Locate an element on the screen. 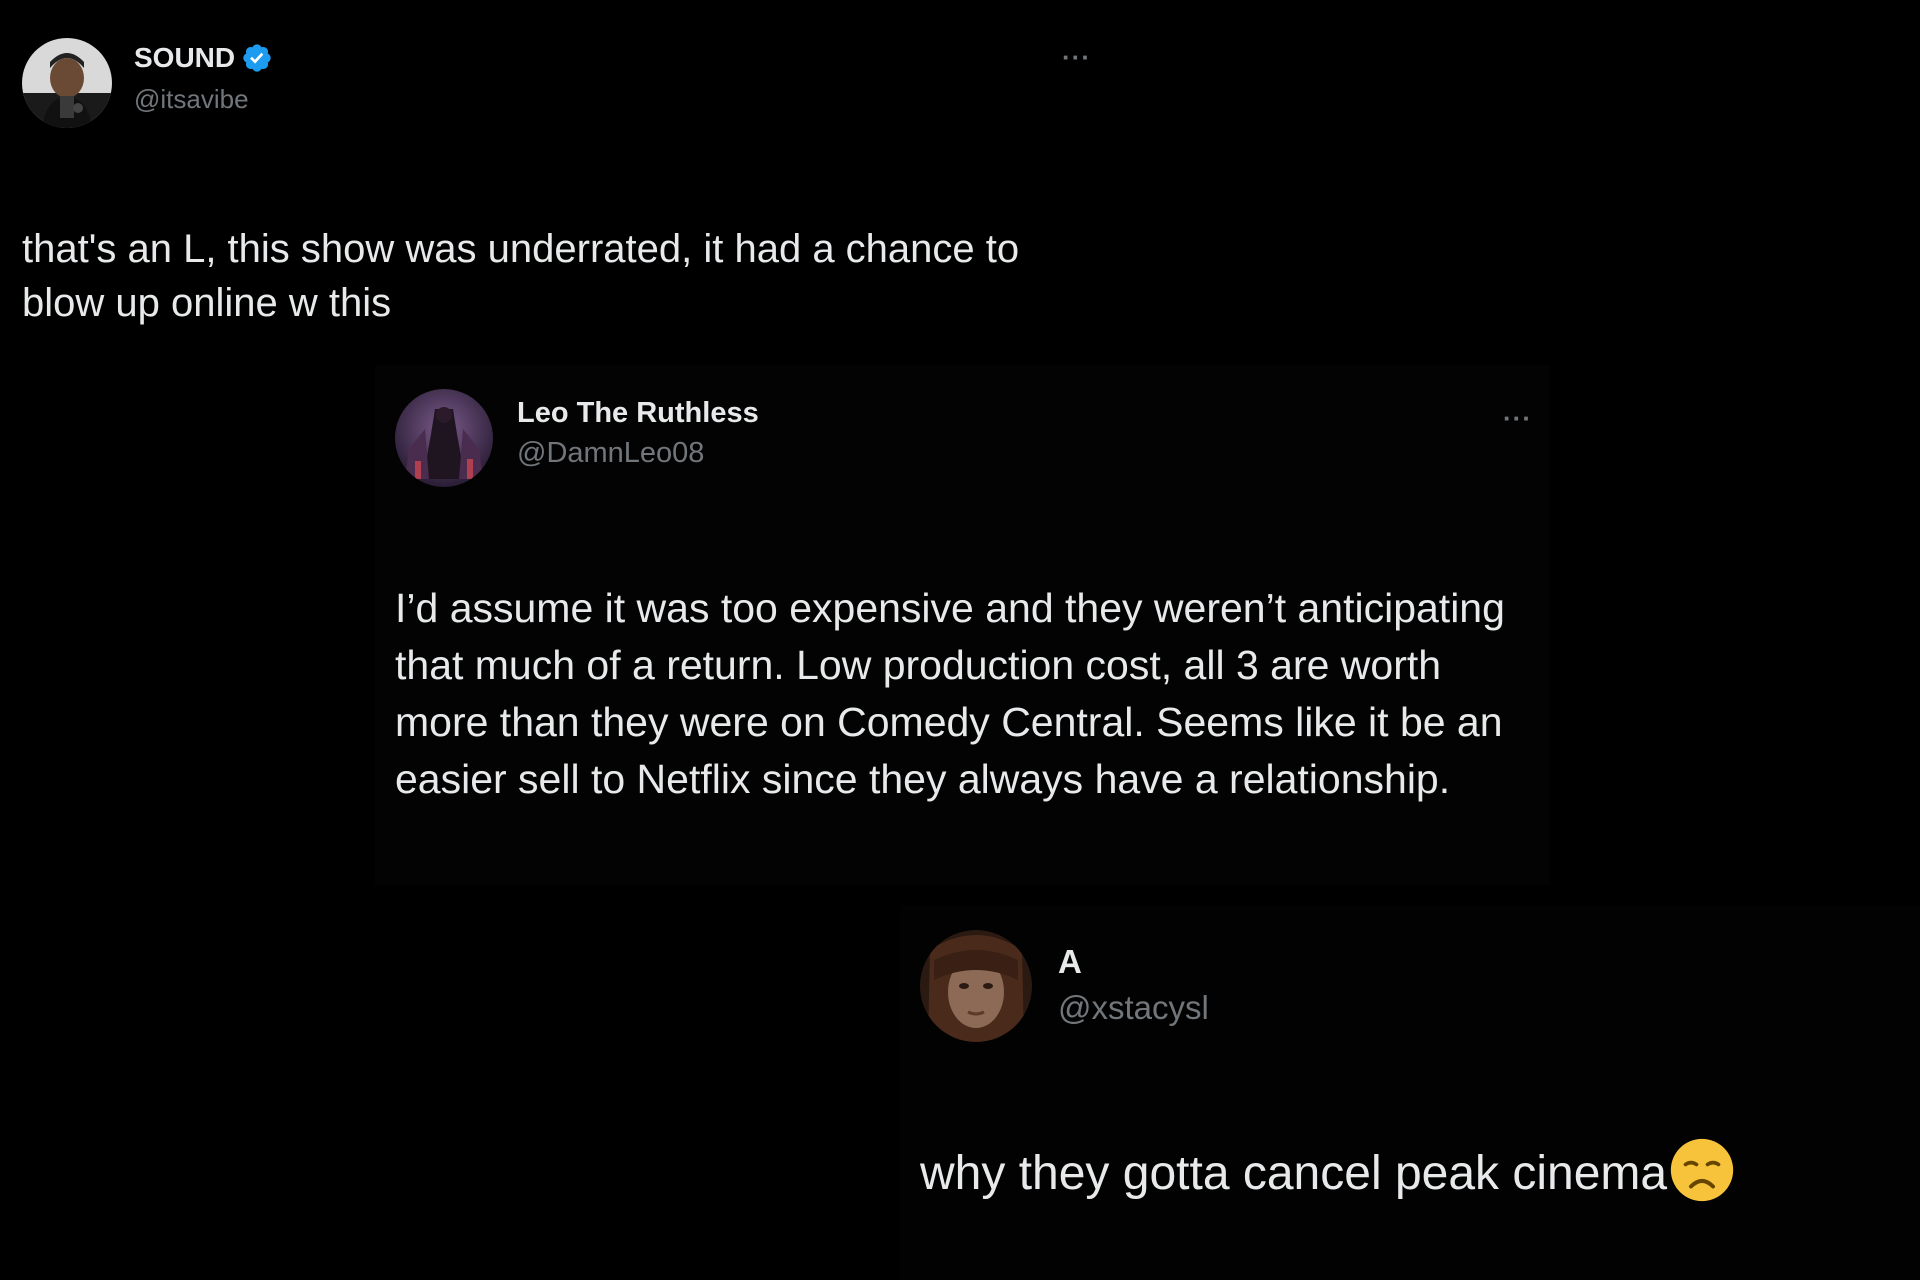  author-row: SOUND is located at coordinates (203, 58).